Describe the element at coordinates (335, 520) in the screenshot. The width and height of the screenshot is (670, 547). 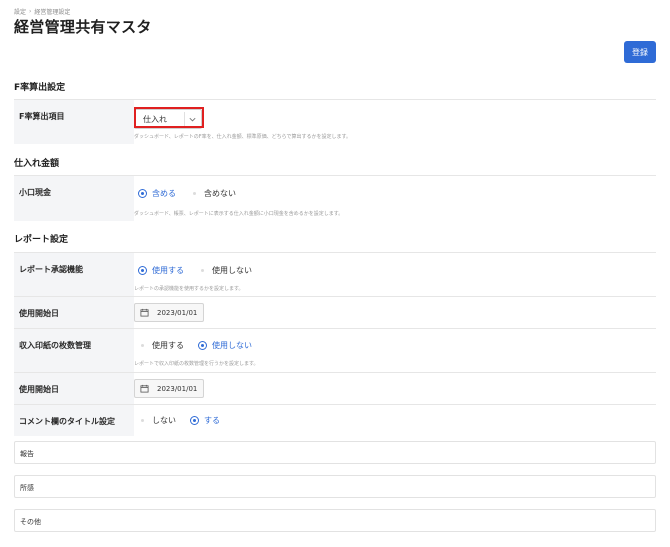
I see `comment-field-other: その他` at that location.